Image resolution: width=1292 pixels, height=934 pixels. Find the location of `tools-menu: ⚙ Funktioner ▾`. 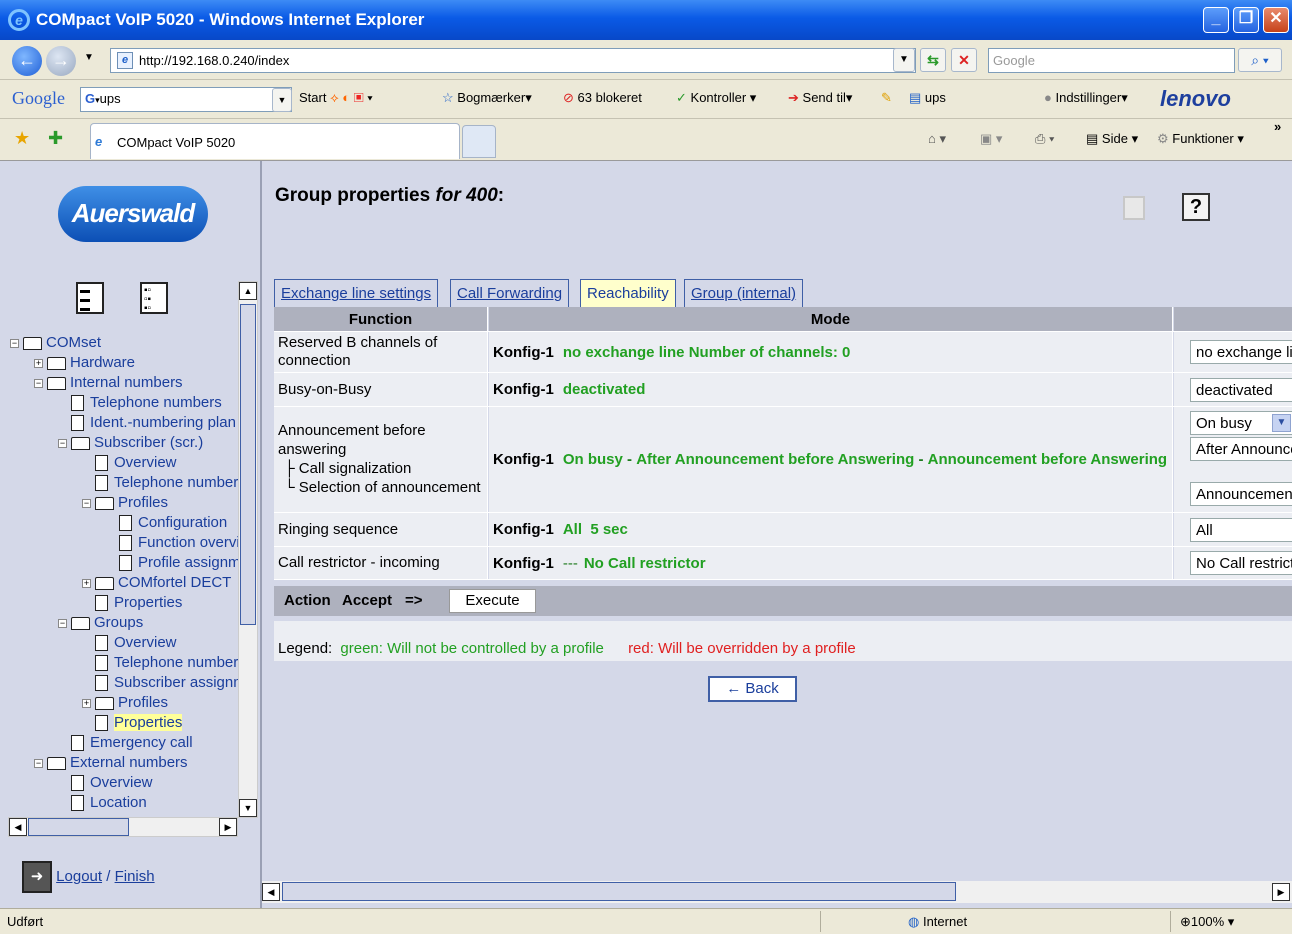

tools-menu: ⚙ Funktioner ▾ is located at coordinates (1200, 139).